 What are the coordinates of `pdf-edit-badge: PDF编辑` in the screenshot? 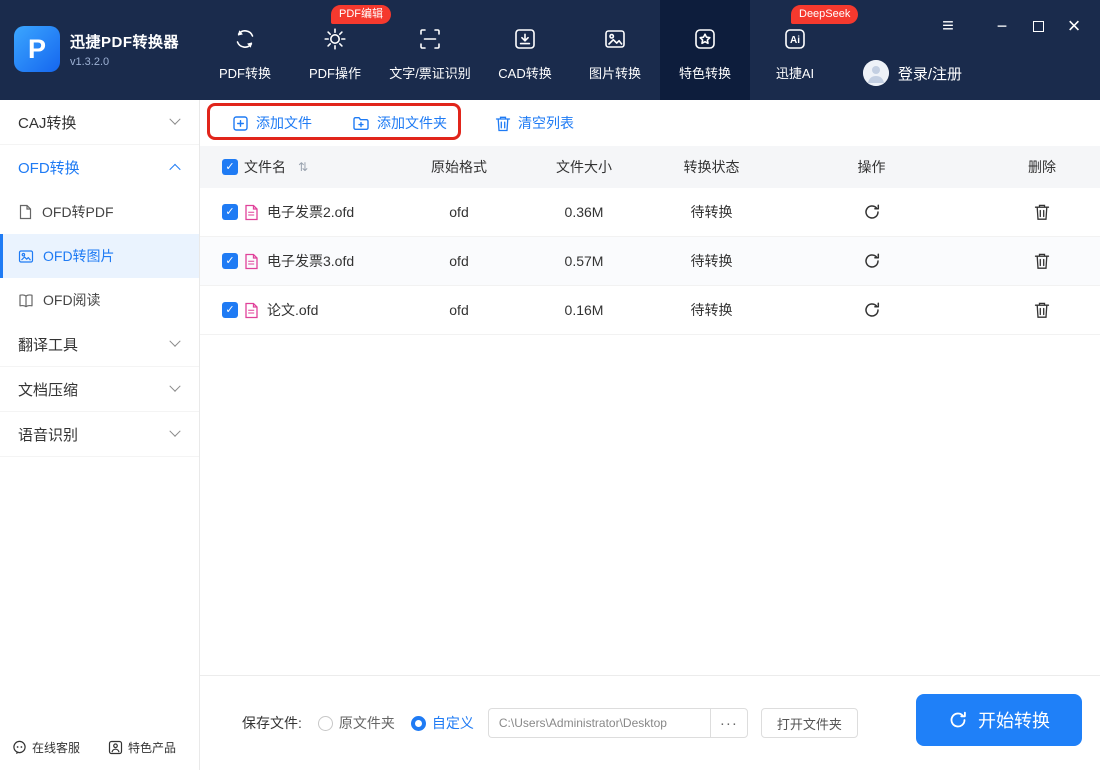 It's located at (361, 14).